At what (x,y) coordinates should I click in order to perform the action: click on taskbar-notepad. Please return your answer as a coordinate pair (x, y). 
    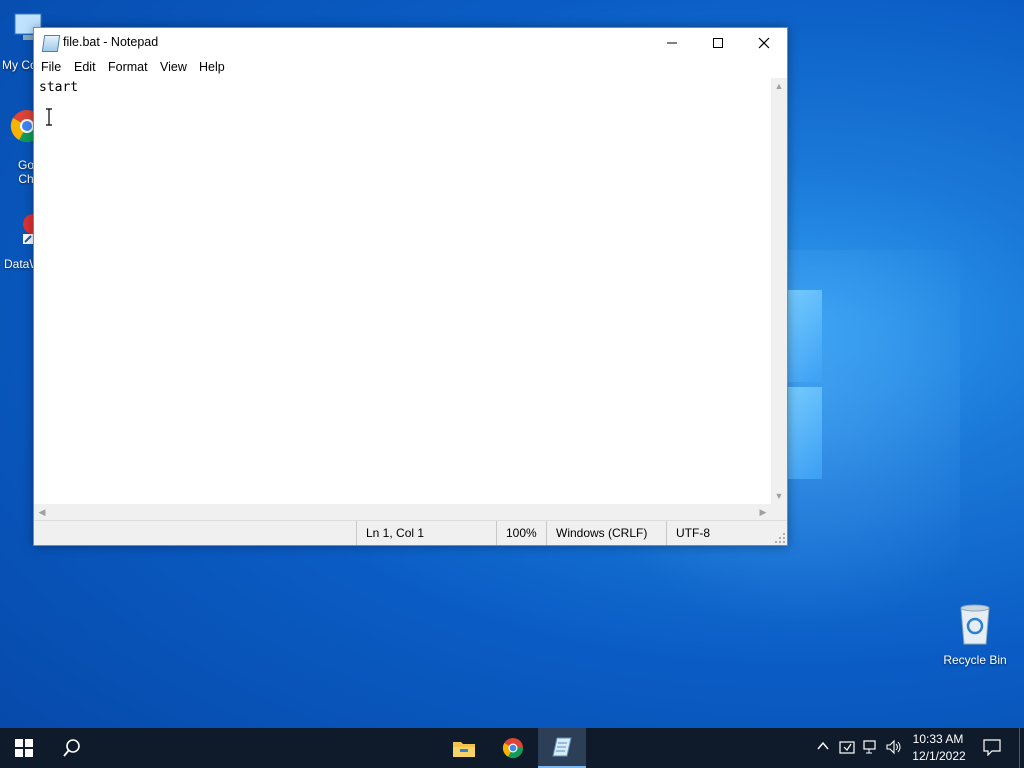
    Looking at the image, I should click on (562, 748).